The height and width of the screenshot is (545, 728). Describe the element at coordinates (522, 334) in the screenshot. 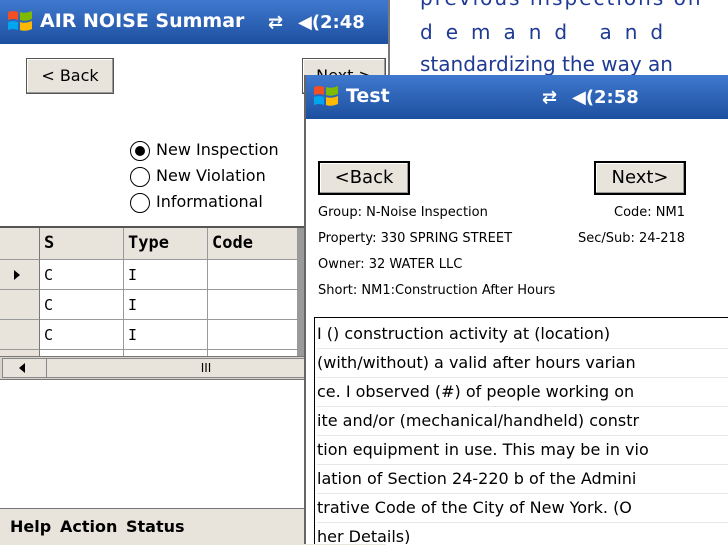

I see `text-line: I () construction activity at (location)` at that location.